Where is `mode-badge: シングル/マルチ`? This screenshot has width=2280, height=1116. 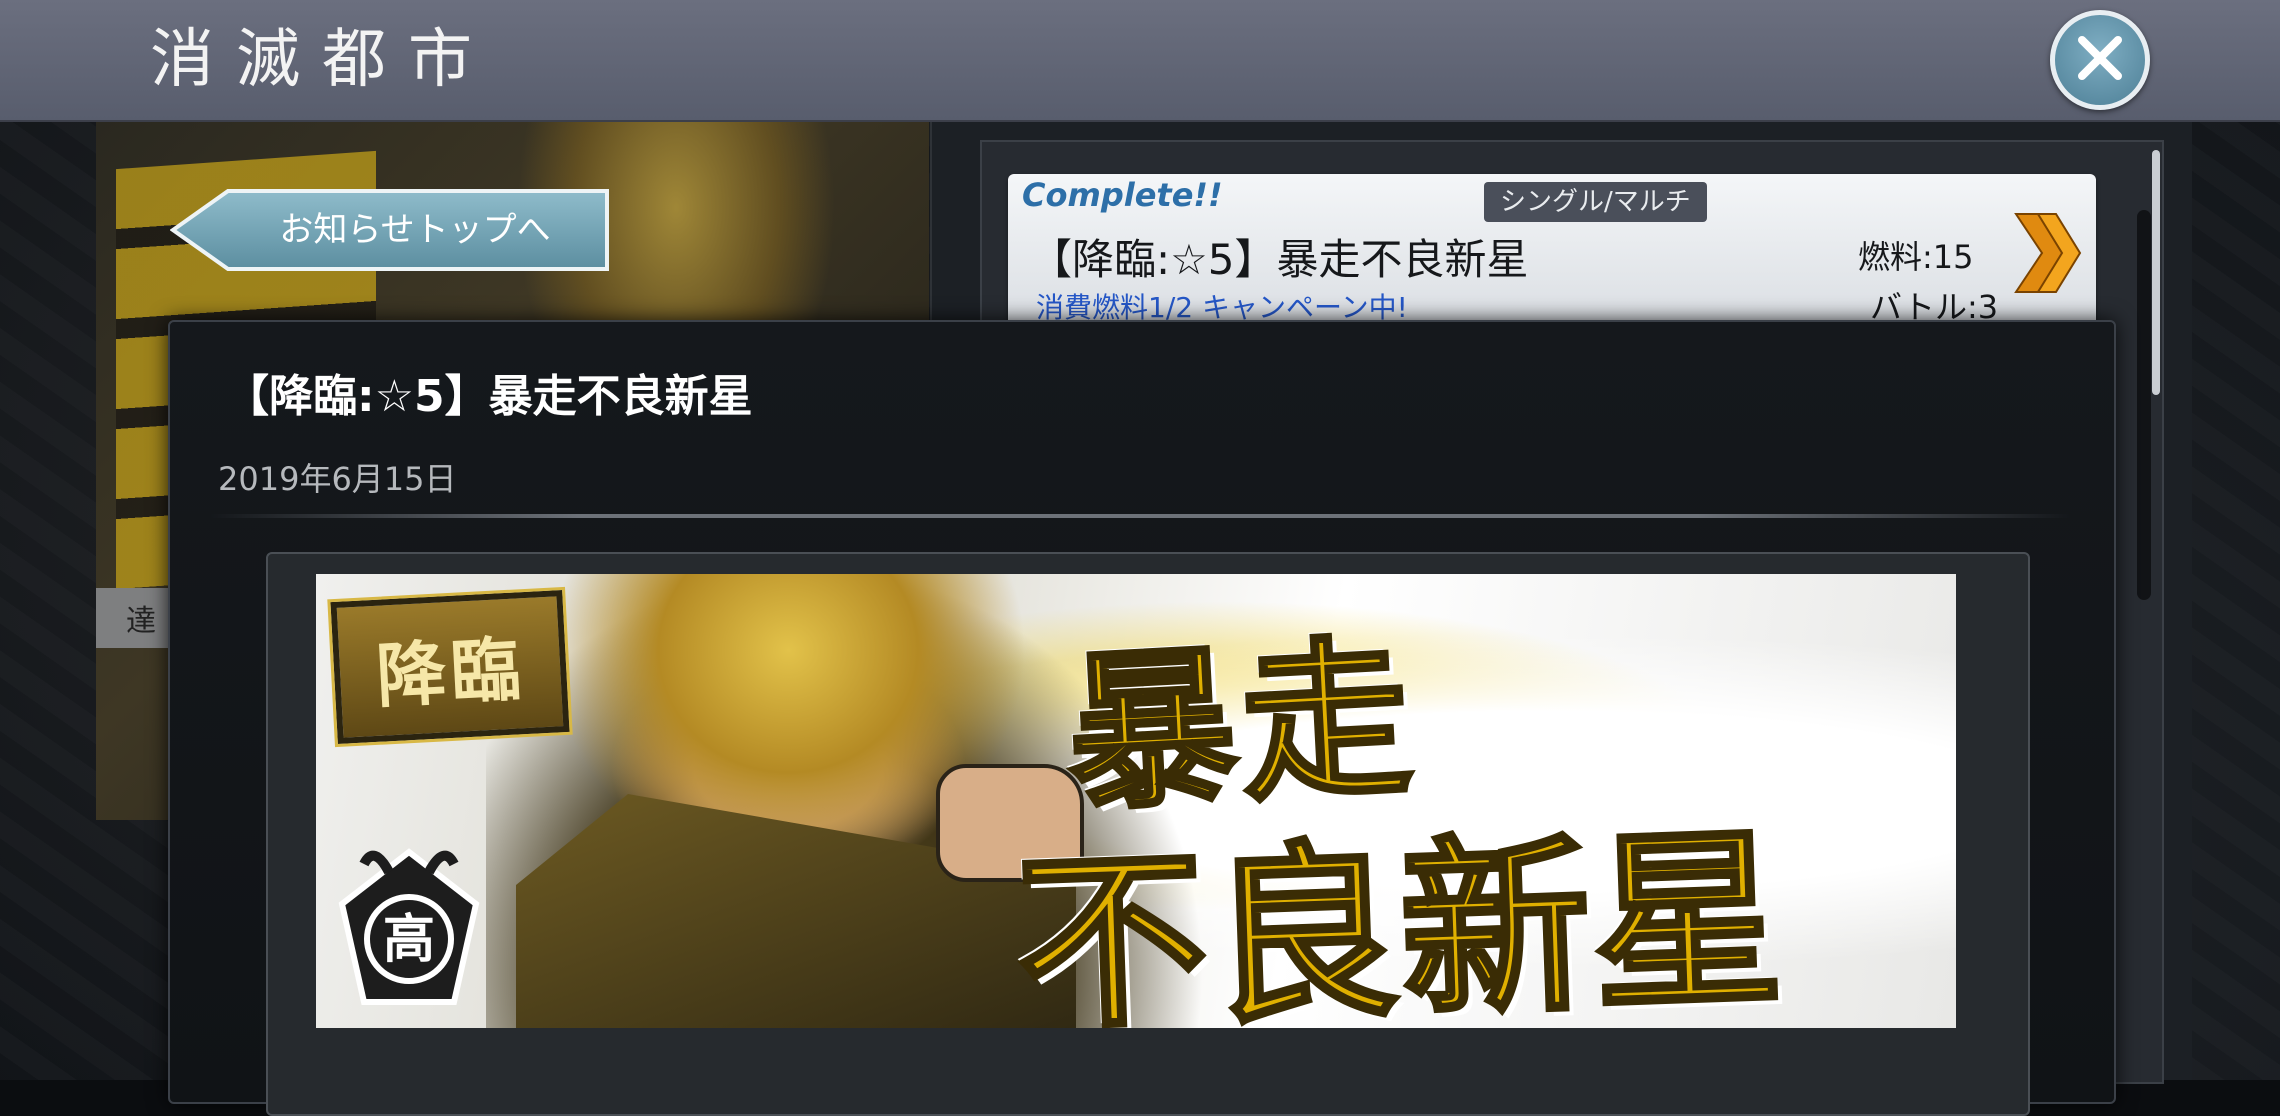 mode-badge: シングル/マルチ is located at coordinates (1595, 202).